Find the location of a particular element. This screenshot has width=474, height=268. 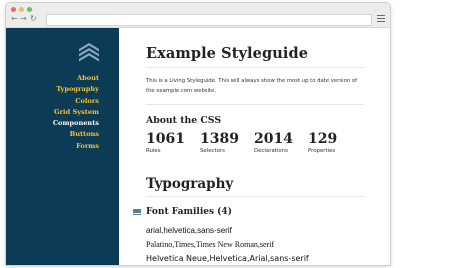

stat-properties: 129 Properties is located at coordinates (322, 143).